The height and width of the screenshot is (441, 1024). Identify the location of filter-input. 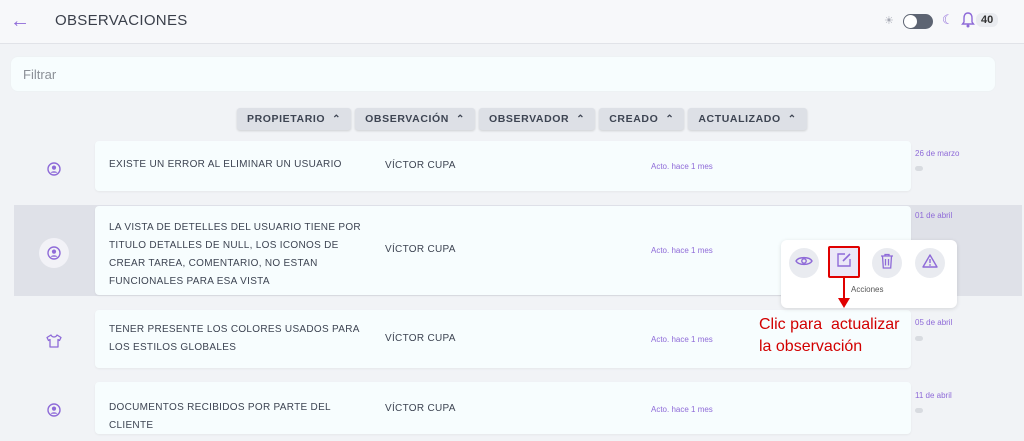
(503, 74).